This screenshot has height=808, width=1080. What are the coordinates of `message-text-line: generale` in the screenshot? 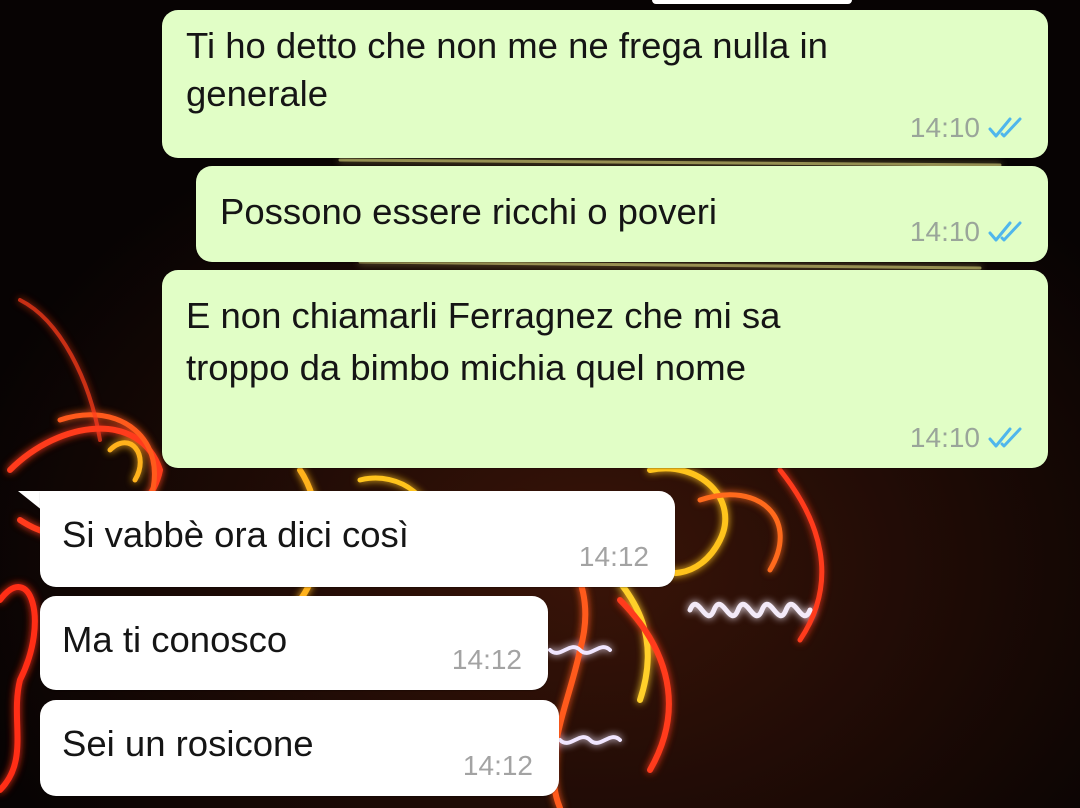 It's located at (257, 93).